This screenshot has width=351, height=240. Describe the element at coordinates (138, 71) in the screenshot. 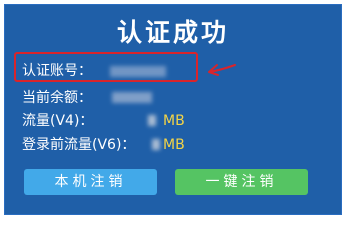

I see `account-value-redacted` at that location.